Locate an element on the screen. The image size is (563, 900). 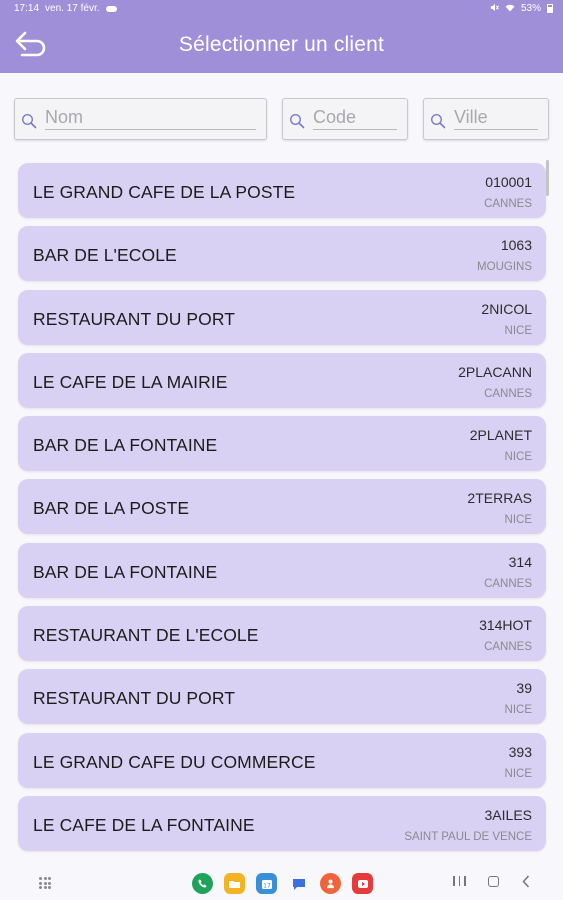
name-search-input is located at coordinates (150, 118).